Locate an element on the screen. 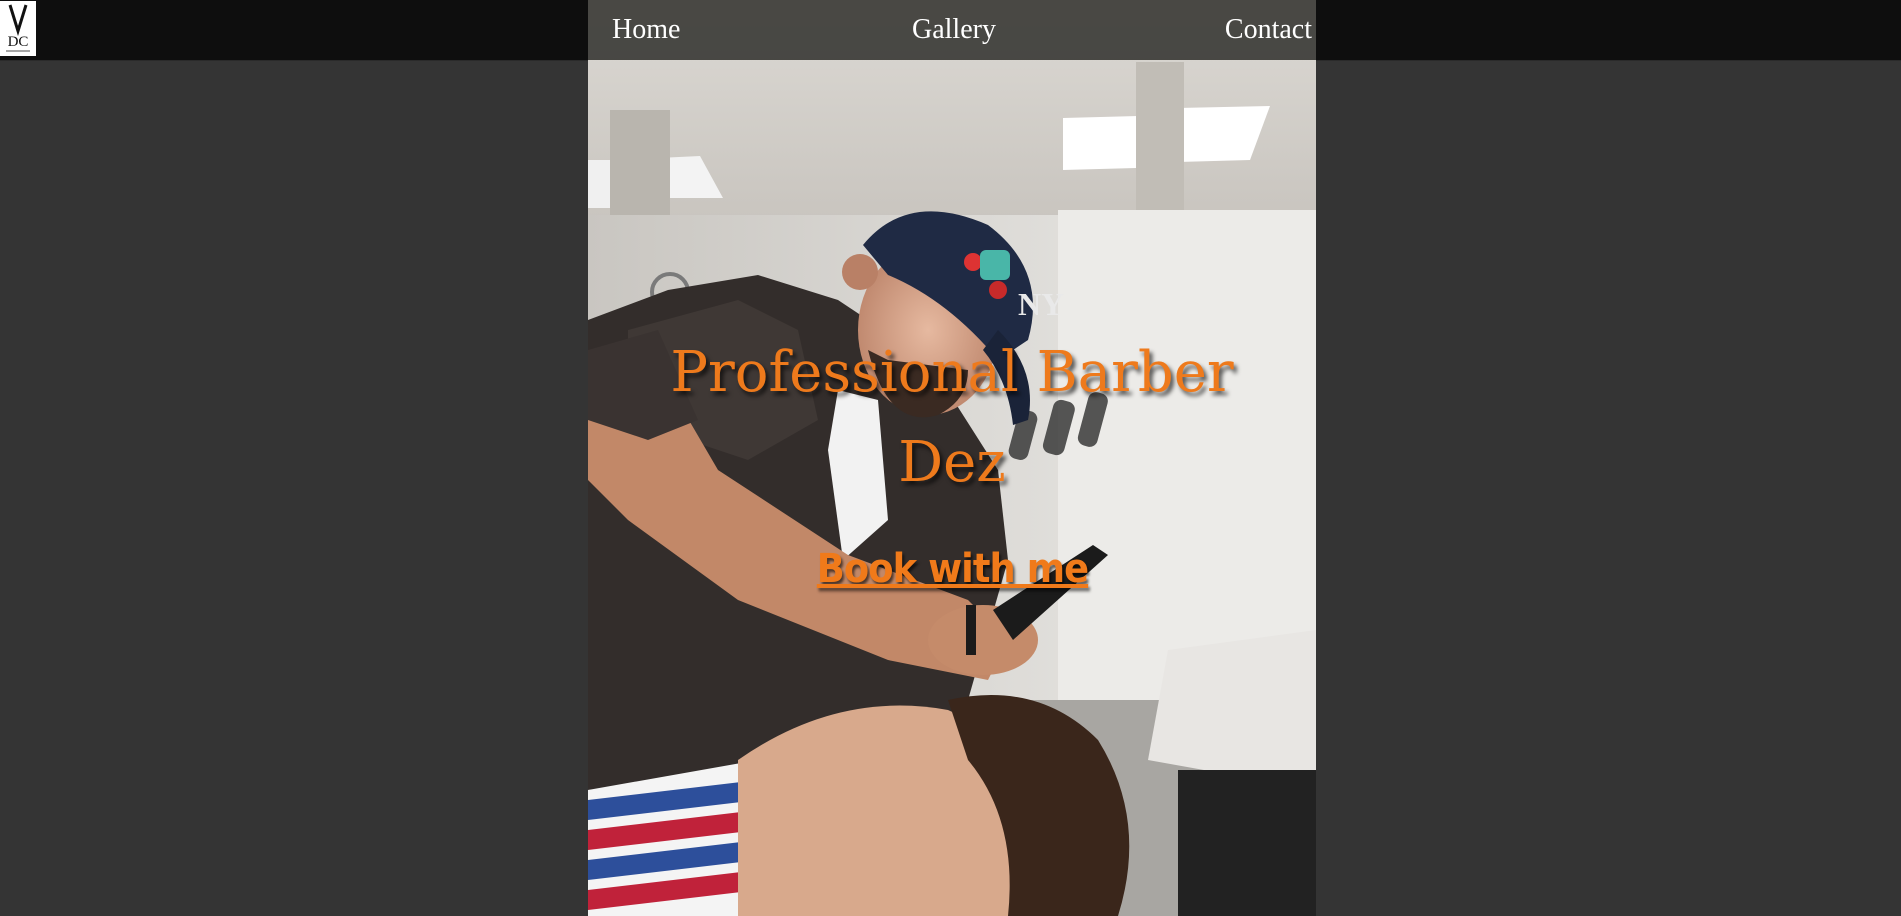 Image resolution: width=1901 pixels, height=916 pixels. main-nav: Home Gallery Contact is located at coordinates (952, 30).